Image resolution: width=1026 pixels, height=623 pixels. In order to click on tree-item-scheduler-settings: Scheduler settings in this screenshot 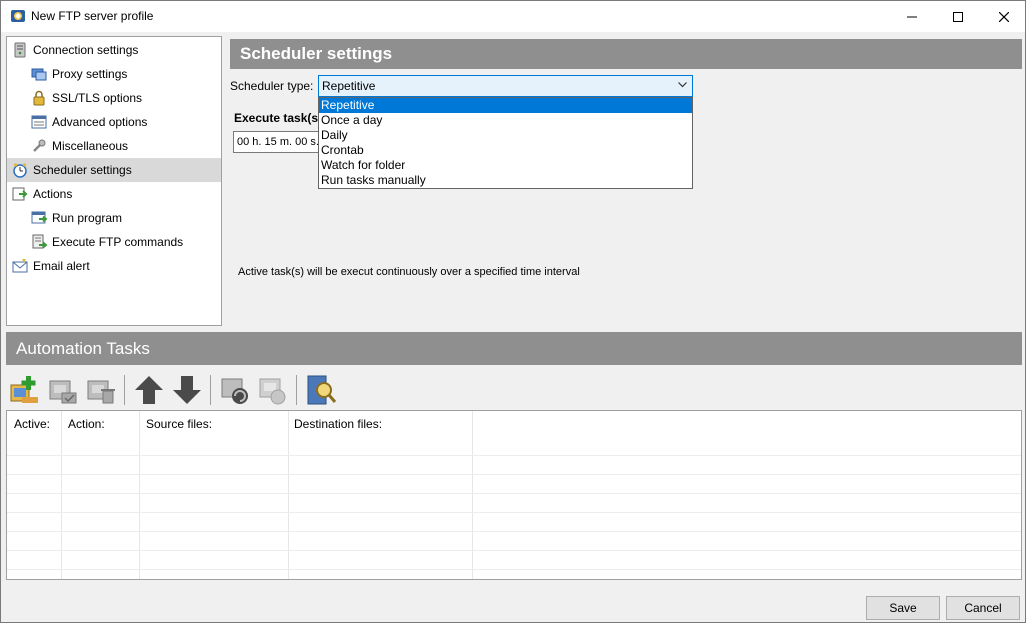, I will do `click(114, 170)`.